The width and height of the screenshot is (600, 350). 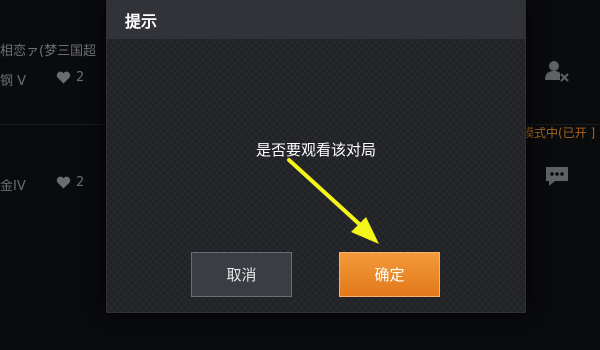 I want to click on dialog-message: 是否要观看该对局, so click(x=315, y=150).